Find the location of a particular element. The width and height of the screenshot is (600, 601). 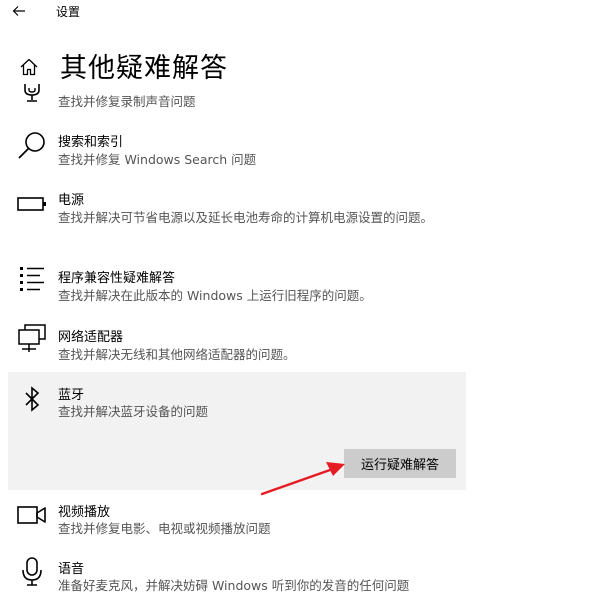

run-troubleshooter-button: 运行疑难解答 is located at coordinates (400, 463).